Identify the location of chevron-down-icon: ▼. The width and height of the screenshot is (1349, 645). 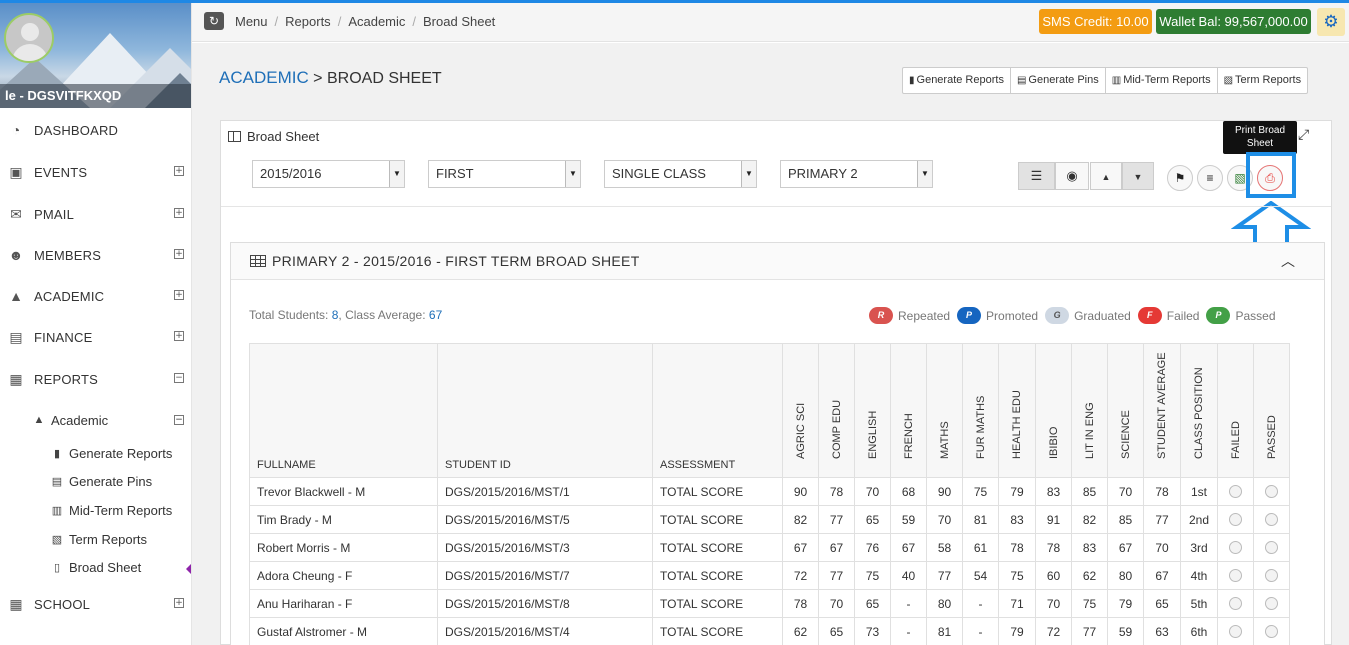
(748, 174).